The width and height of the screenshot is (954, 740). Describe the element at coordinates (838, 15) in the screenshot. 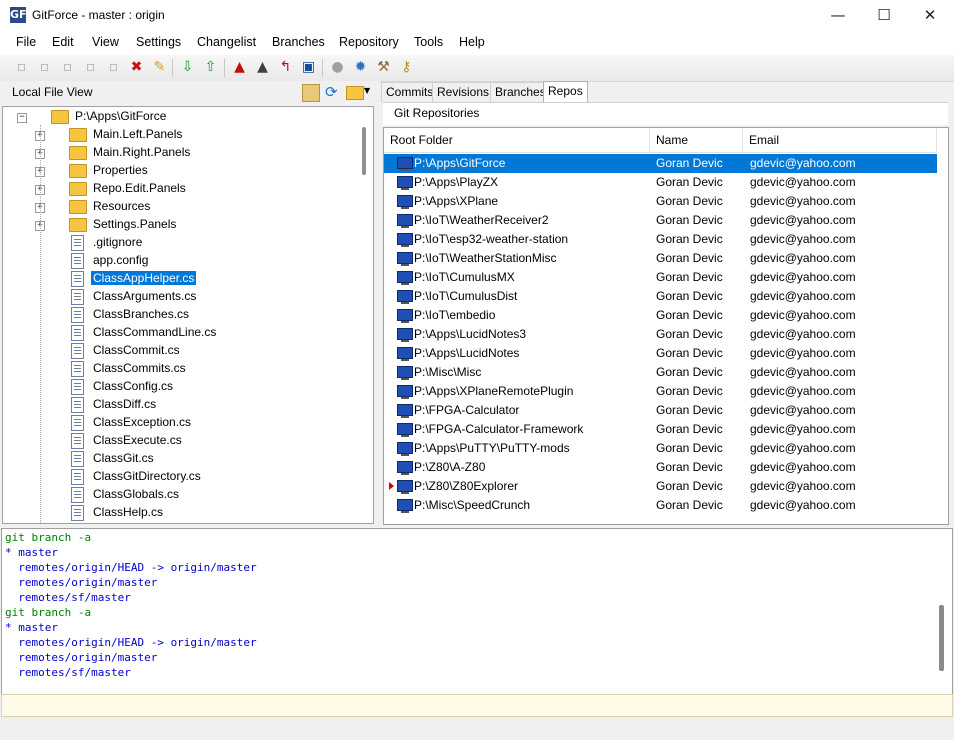

I see `minimize-button: —` at that location.